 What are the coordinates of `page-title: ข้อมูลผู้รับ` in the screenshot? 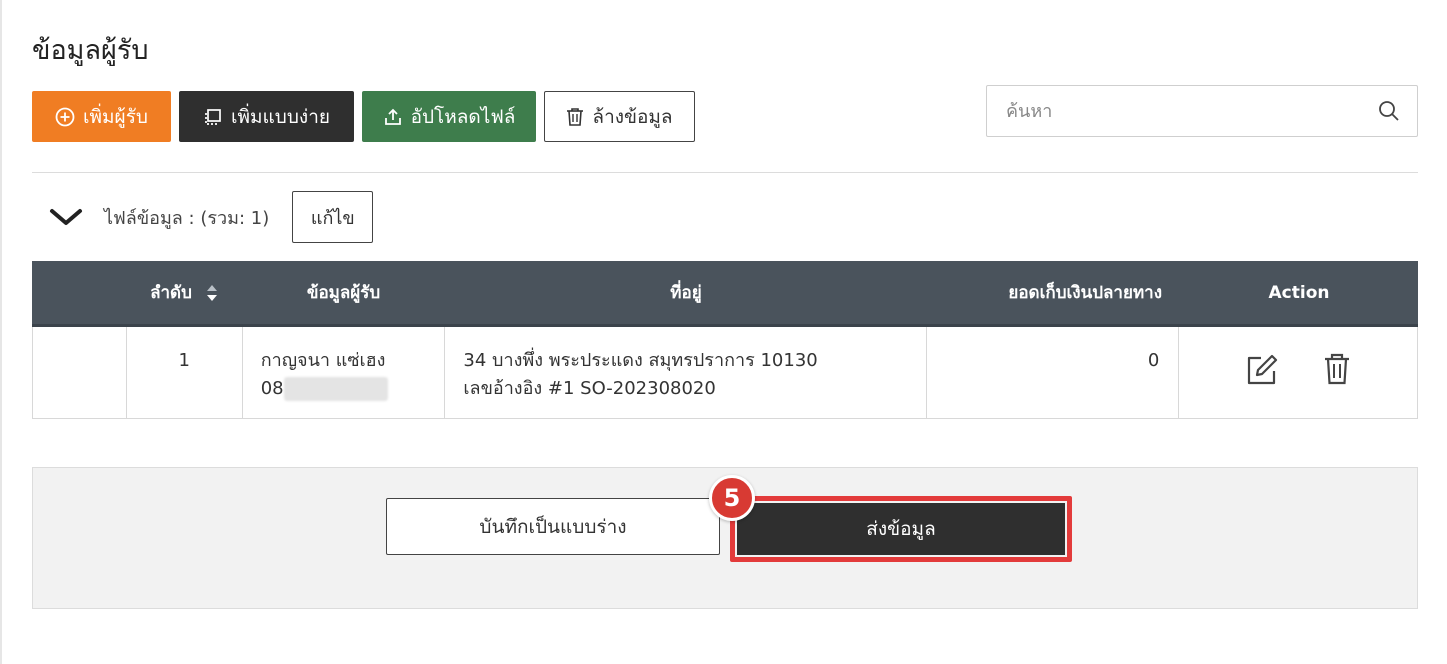 It's located at (90, 50).